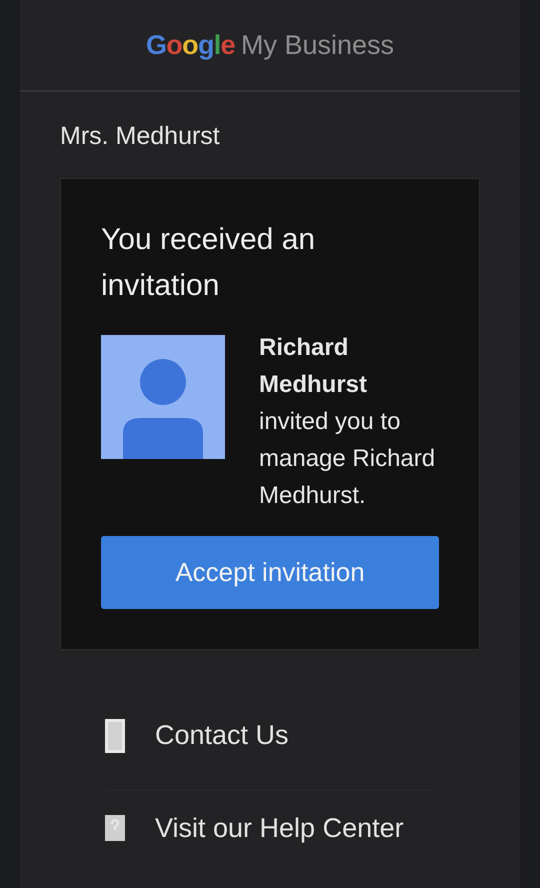  Describe the element at coordinates (163, 396) in the screenshot. I see `avatar-placeholder-icon` at that location.